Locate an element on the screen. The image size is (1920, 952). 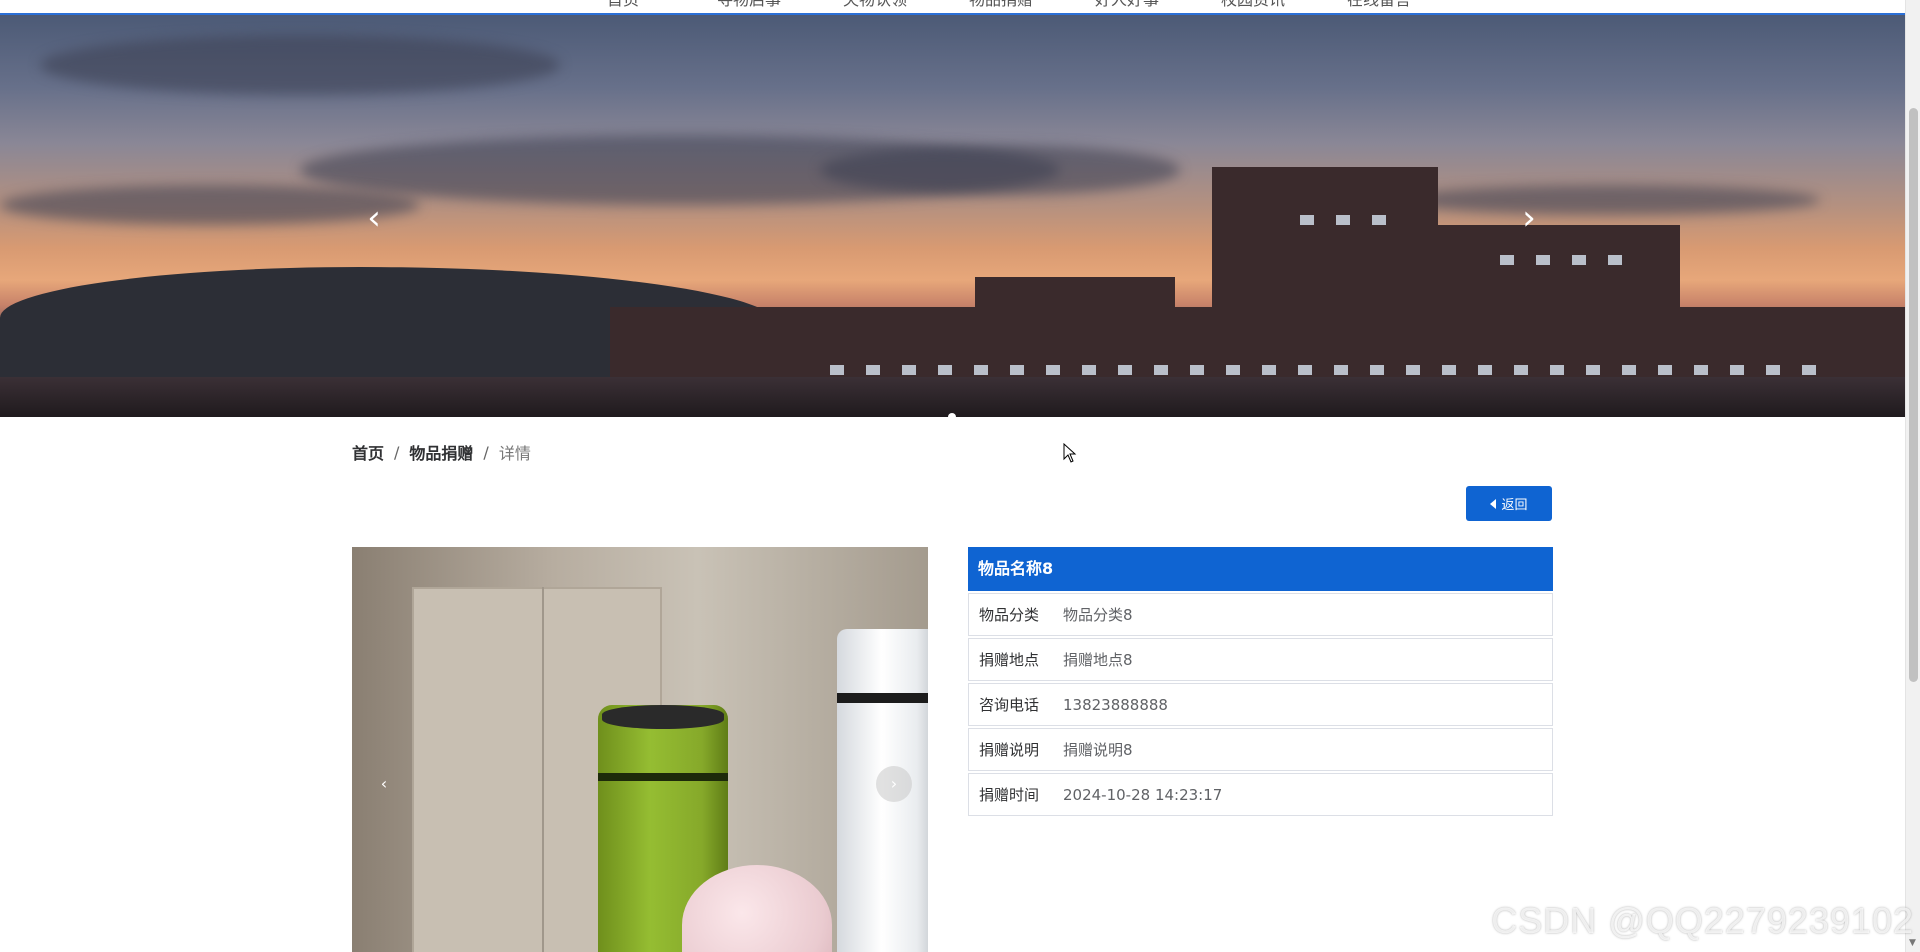
detail-row-category: 物品分类 物品分类8 is located at coordinates (1260, 614).